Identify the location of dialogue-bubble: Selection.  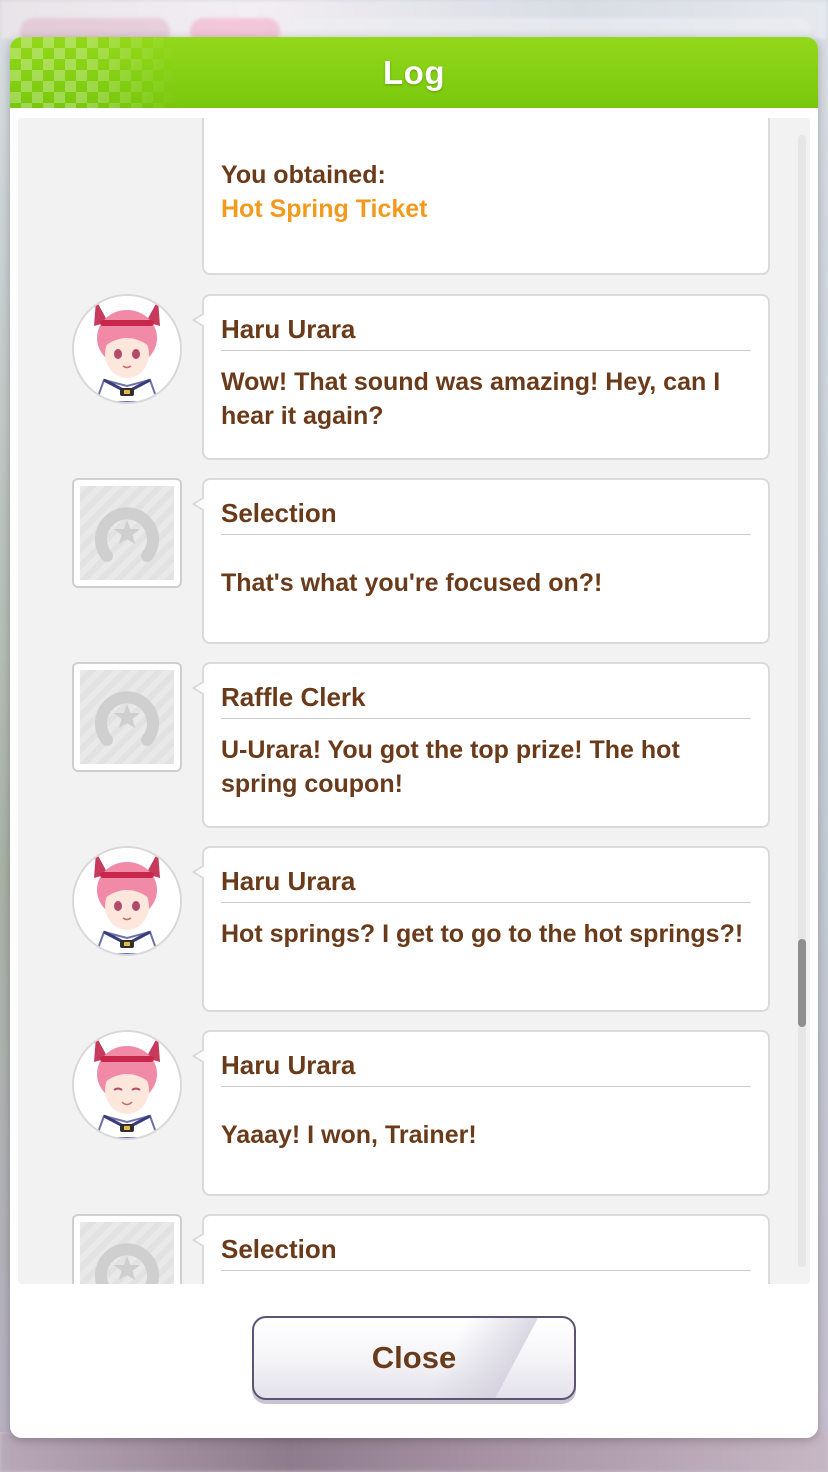
(481, 1249).